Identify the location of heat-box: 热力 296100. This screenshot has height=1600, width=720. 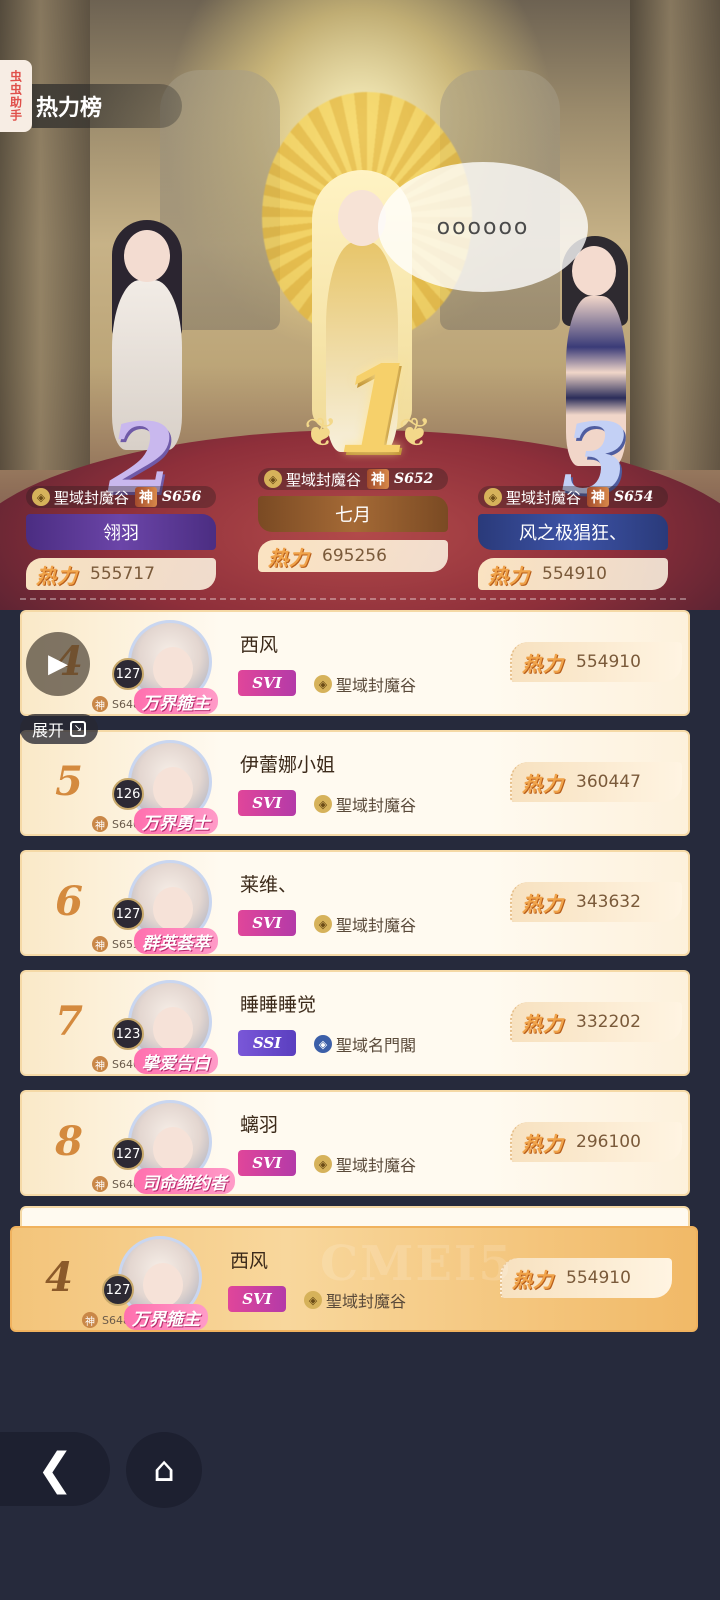
(596, 1142).